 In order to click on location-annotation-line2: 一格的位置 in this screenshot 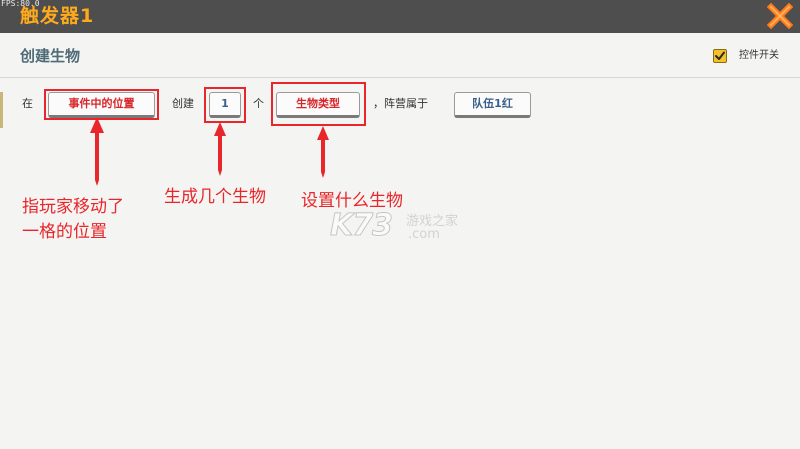, I will do `click(64, 232)`.